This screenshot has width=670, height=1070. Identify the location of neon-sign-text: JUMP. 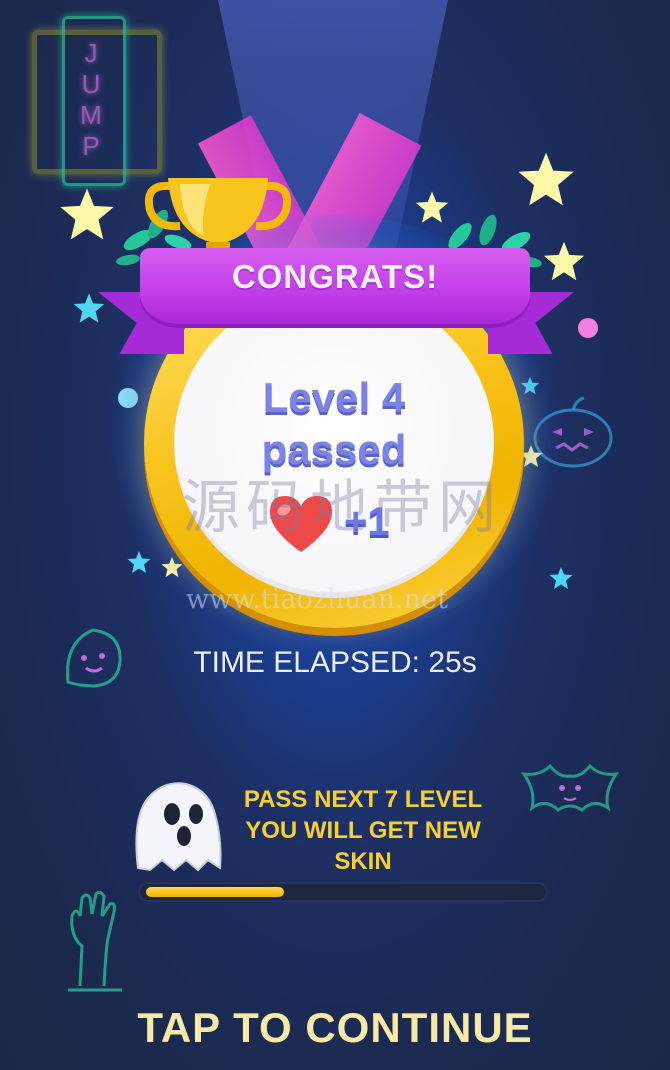
(91, 100).